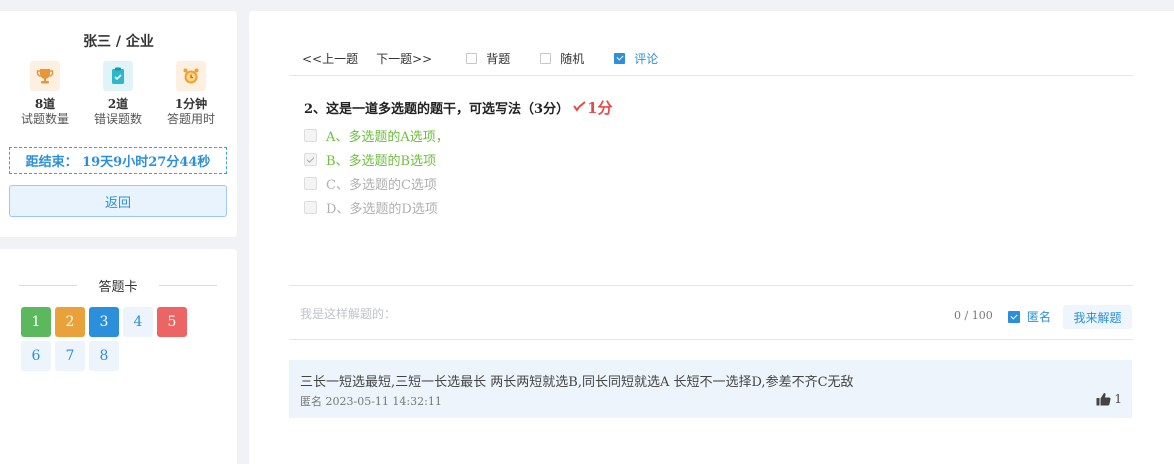  I want to click on stat-time-used: 1分钟 答题用时, so click(191, 94).